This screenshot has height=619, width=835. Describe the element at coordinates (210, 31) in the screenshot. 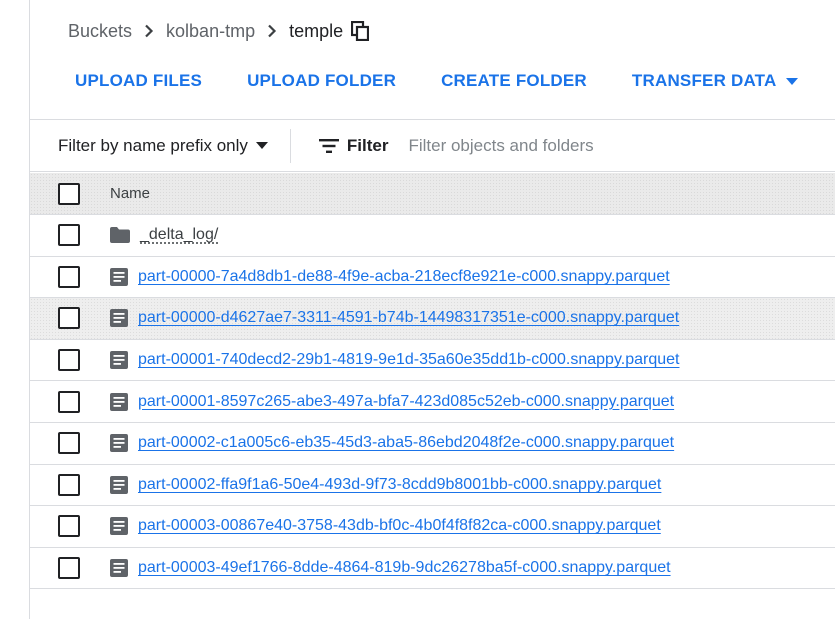

I see `breadcrumb-bucket: kolban-tmp` at that location.